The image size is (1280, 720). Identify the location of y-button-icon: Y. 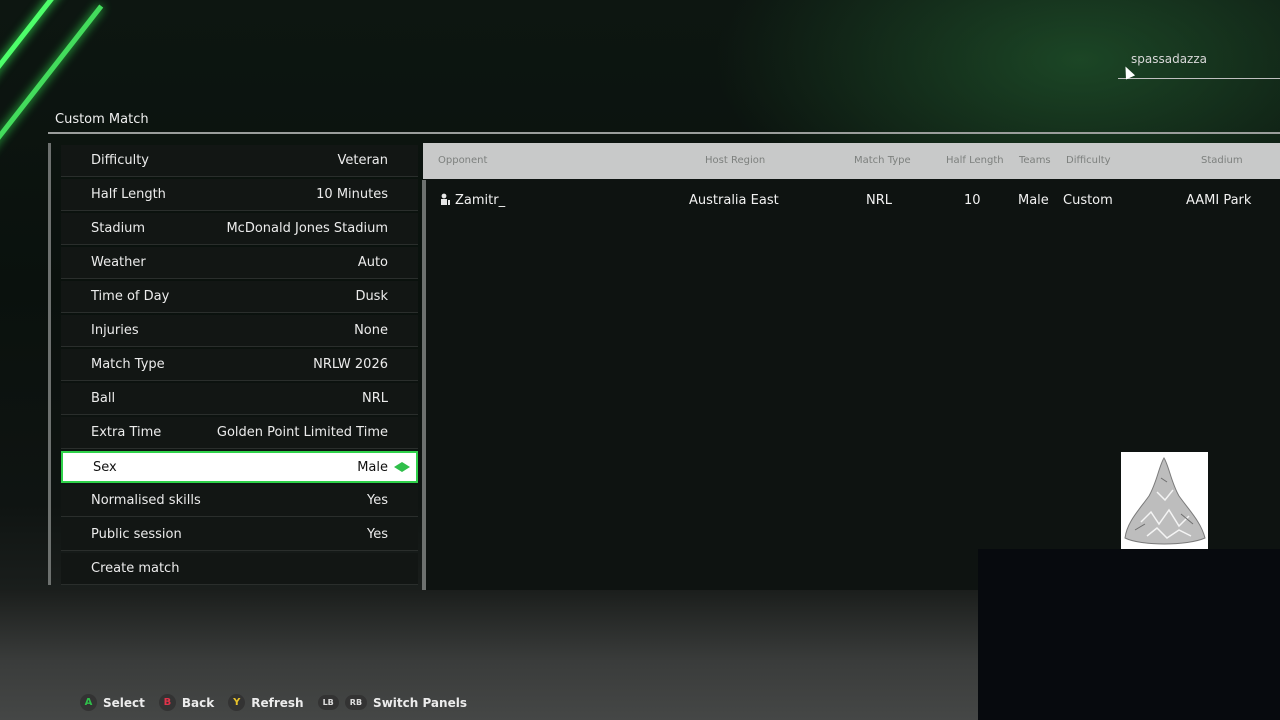
(237, 702).